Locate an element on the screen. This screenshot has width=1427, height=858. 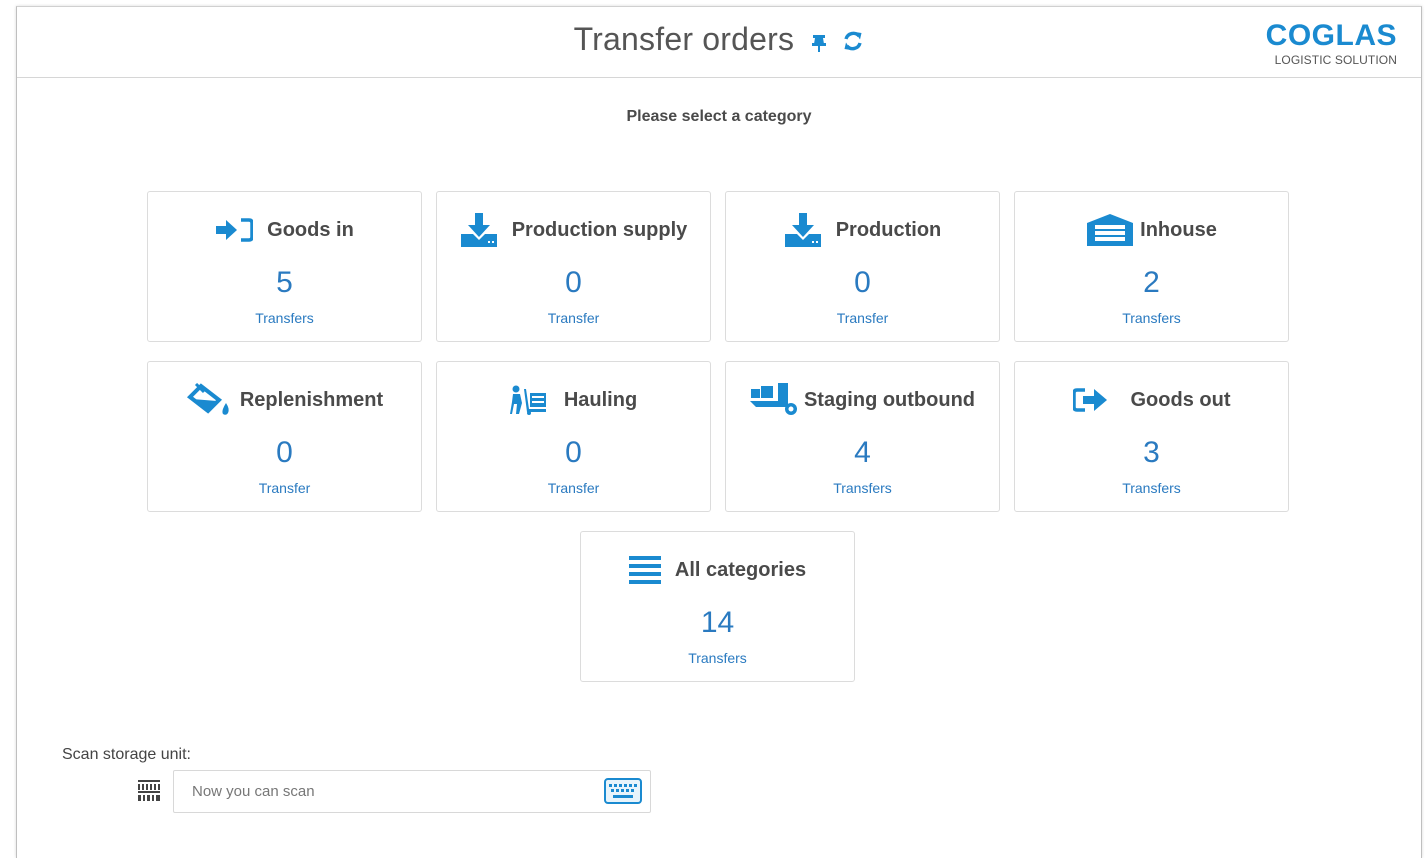
tile-label: Production supply is located at coordinates (599, 229).